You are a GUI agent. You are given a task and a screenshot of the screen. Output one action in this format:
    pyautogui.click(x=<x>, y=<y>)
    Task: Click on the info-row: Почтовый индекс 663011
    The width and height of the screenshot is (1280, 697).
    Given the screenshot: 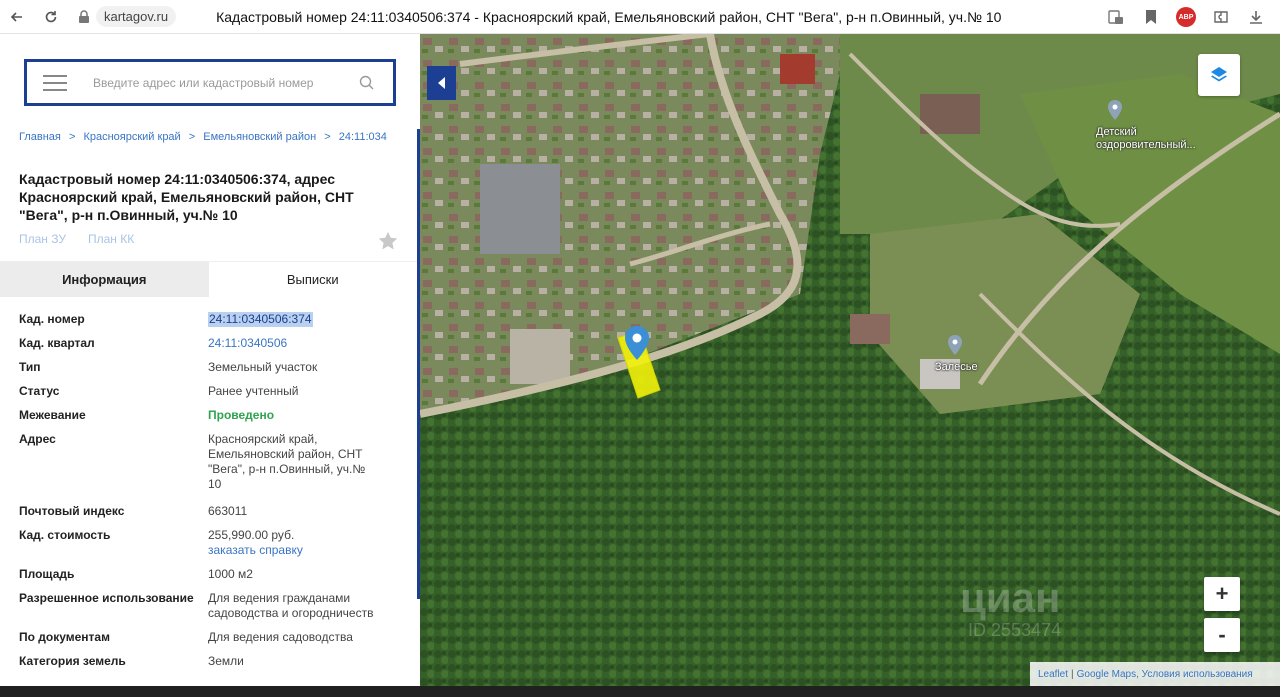 What is the action you would take?
    pyautogui.click(x=209, y=511)
    